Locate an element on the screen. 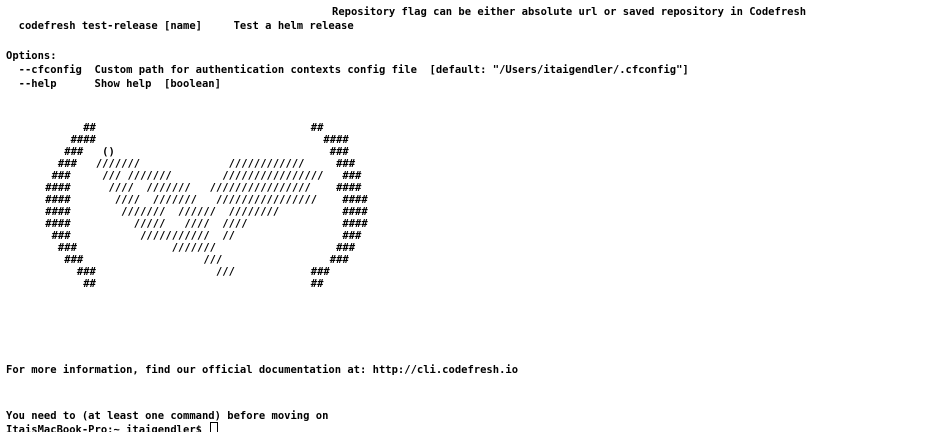 The height and width of the screenshot is (432, 928). prompt-text: ItaisMacBook-Pro:~ itaigendler$ is located at coordinates (107, 428).